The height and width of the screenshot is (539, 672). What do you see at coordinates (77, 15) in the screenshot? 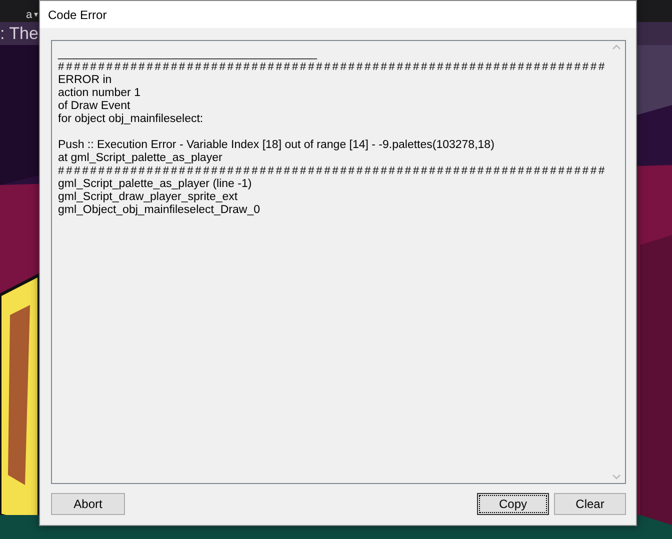
I see `dialog-title: Code Error` at bounding box center [77, 15].